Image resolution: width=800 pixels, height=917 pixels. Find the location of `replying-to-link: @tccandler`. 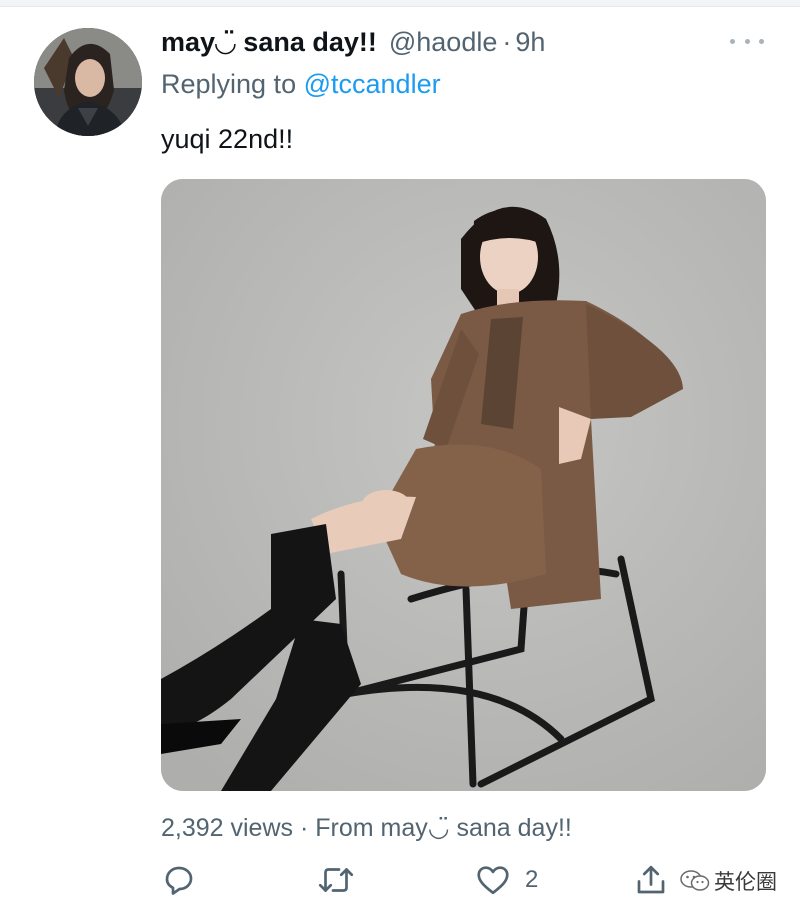

replying-to-link: @tccandler is located at coordinates (372, 84).